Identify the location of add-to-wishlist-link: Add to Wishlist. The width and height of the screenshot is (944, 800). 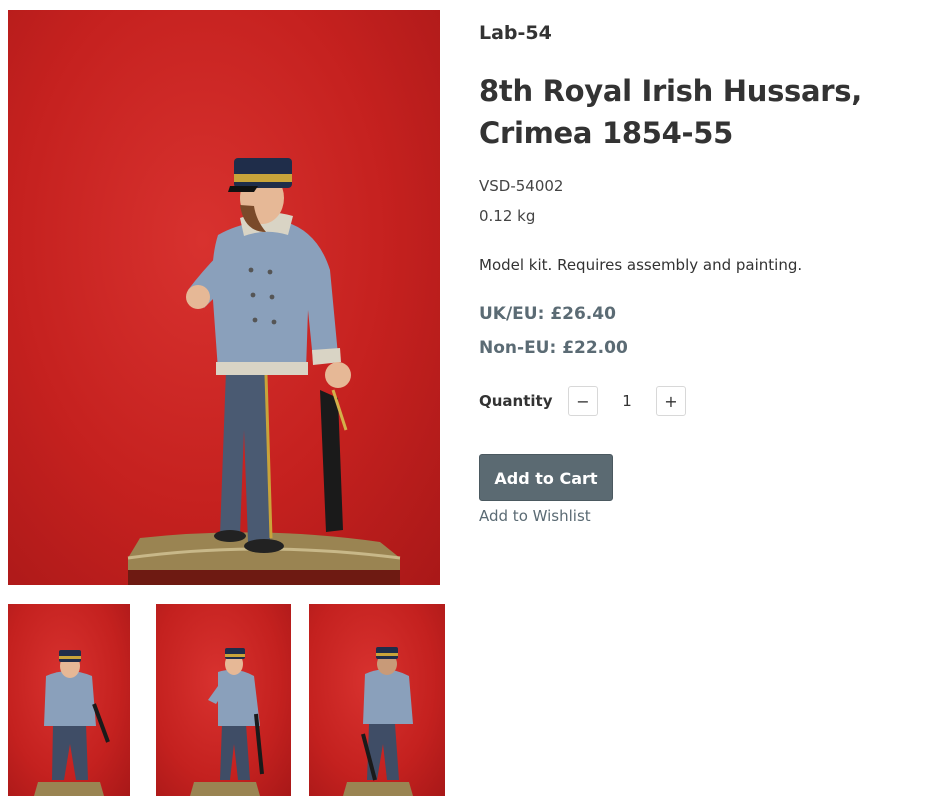
(535, 516).